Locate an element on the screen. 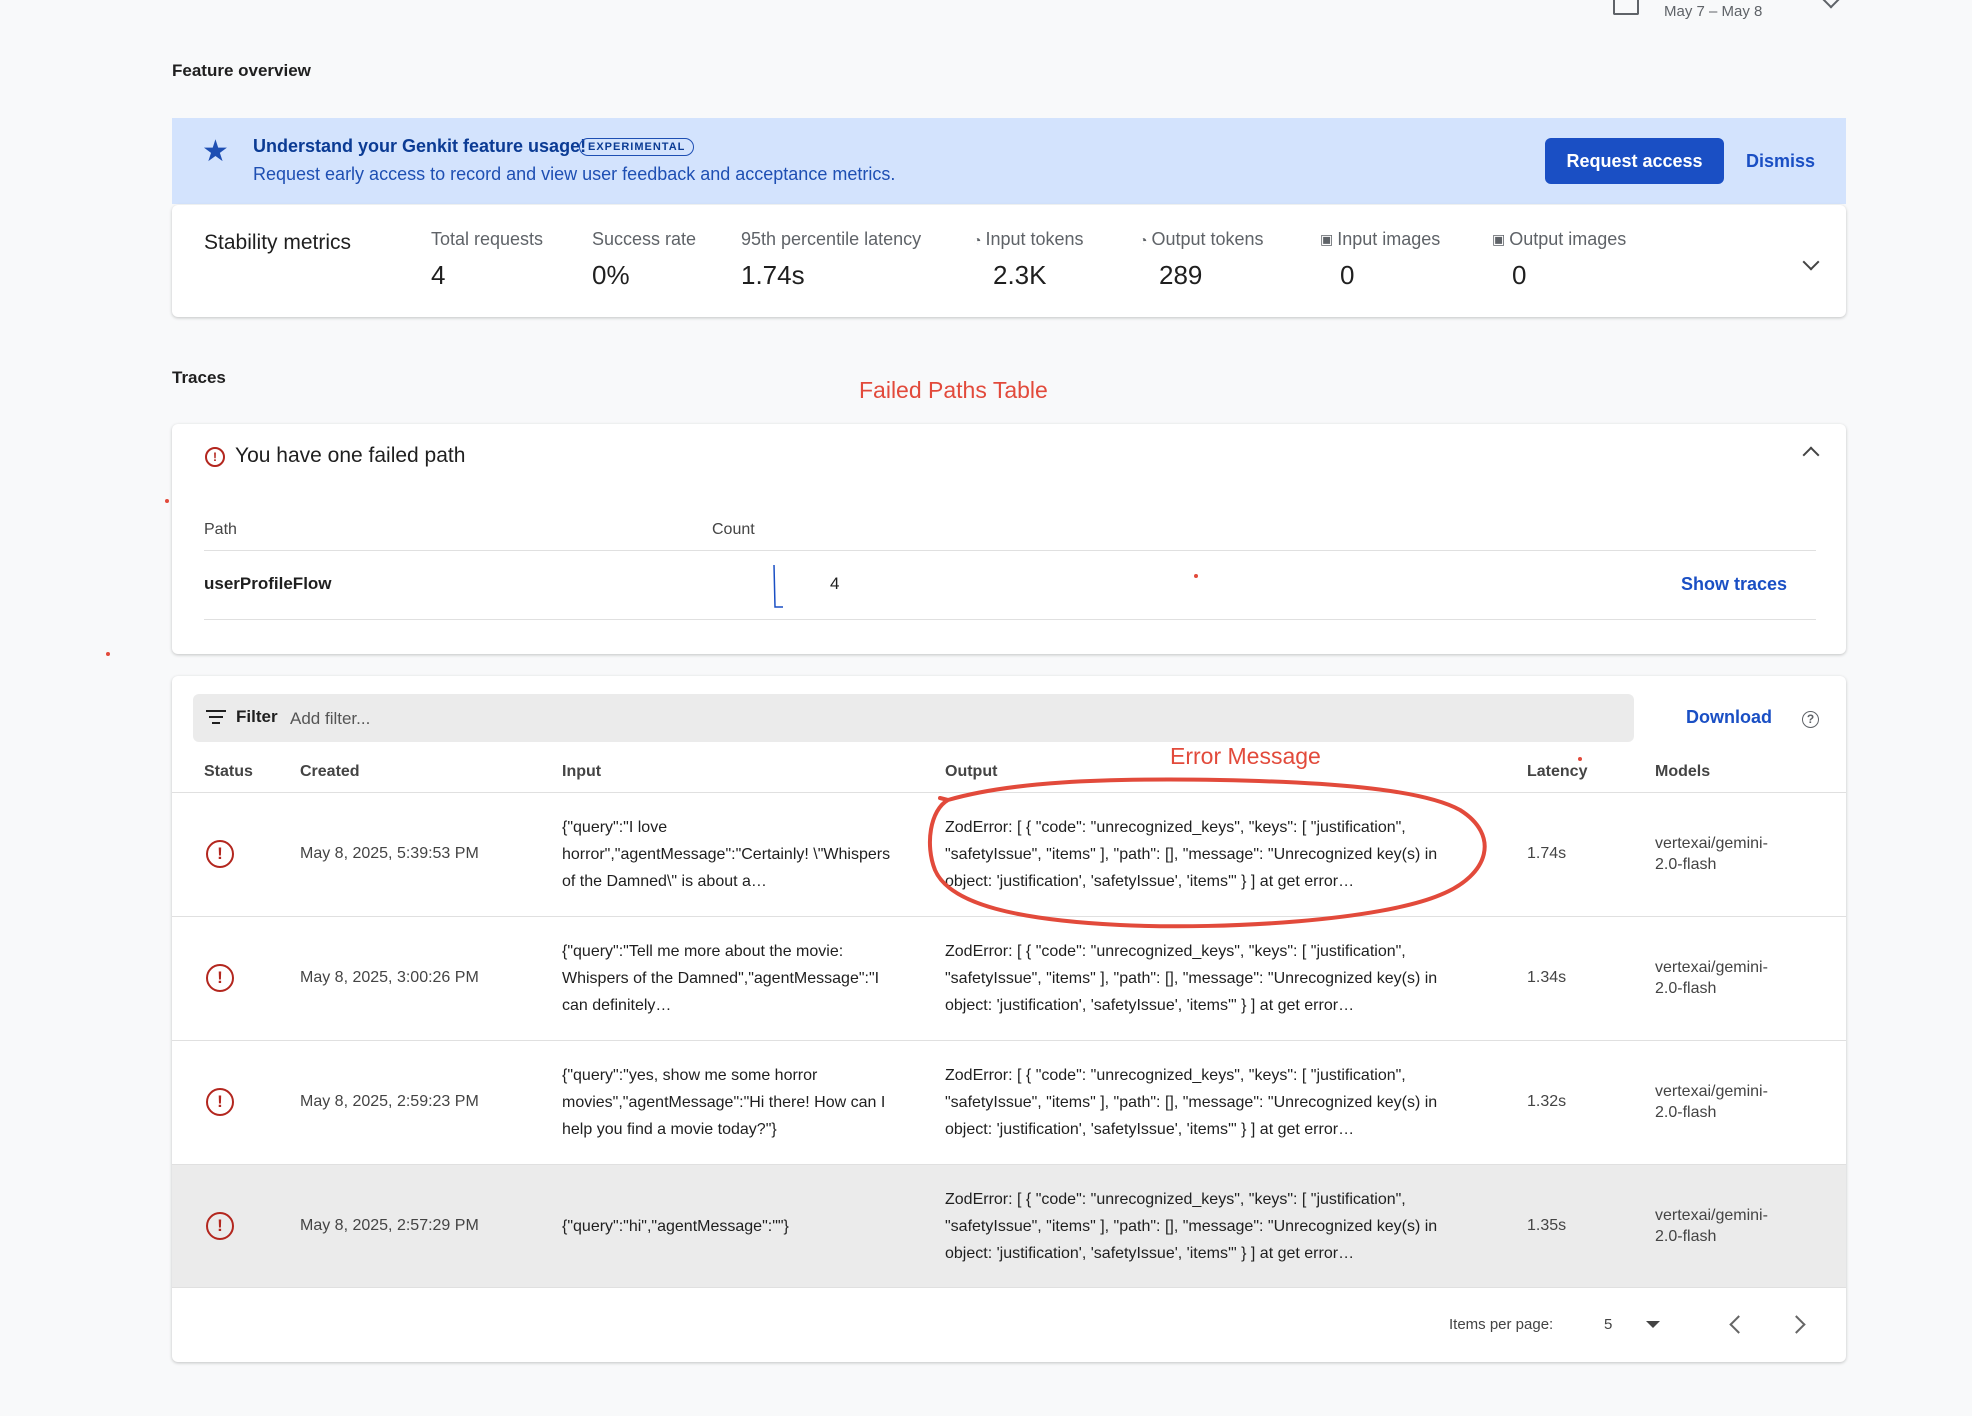 Image resolution: width=1972 pixels, height=1416 pixels. filter-bar: Filter is located at coordinates (913, 718).